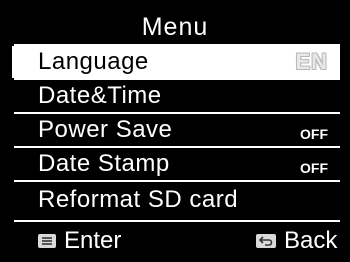  Describe the element at coordinates (266, 241) in the screenshot. I see `return-arrow-icon` at that location.